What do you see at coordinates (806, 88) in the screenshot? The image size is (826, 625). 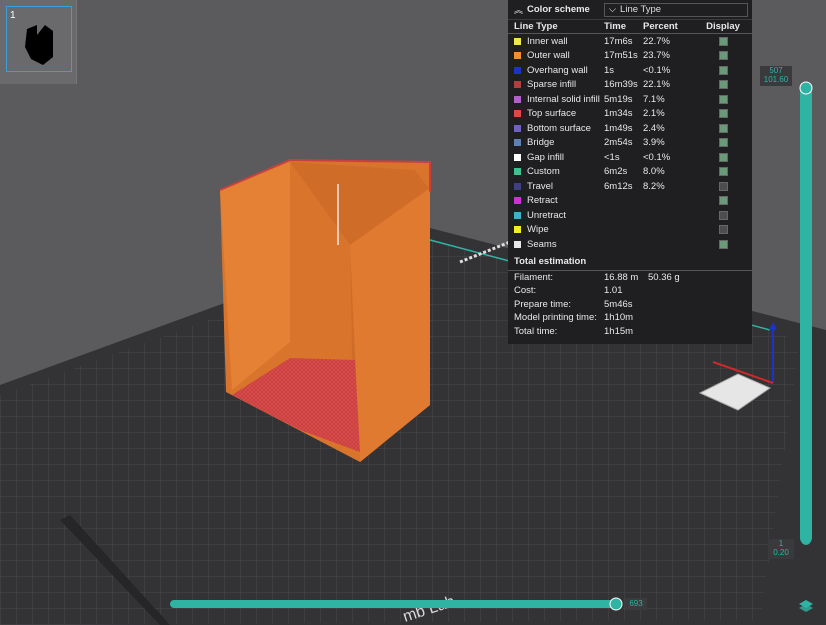 I see `layer-slider-top-handle` at bounding box center [806, 88].